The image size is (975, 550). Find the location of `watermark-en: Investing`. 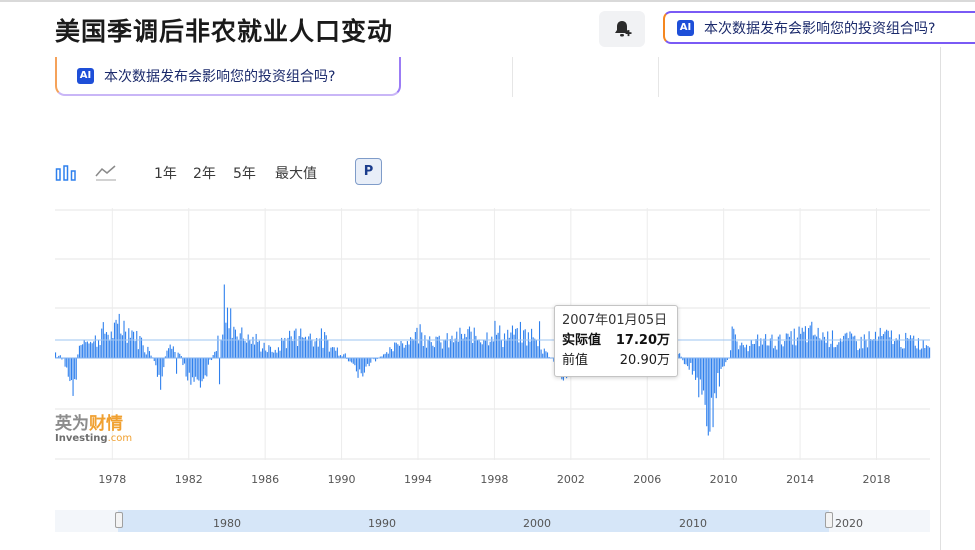

watermark-en: Investing is located at coordinates (81, 438).